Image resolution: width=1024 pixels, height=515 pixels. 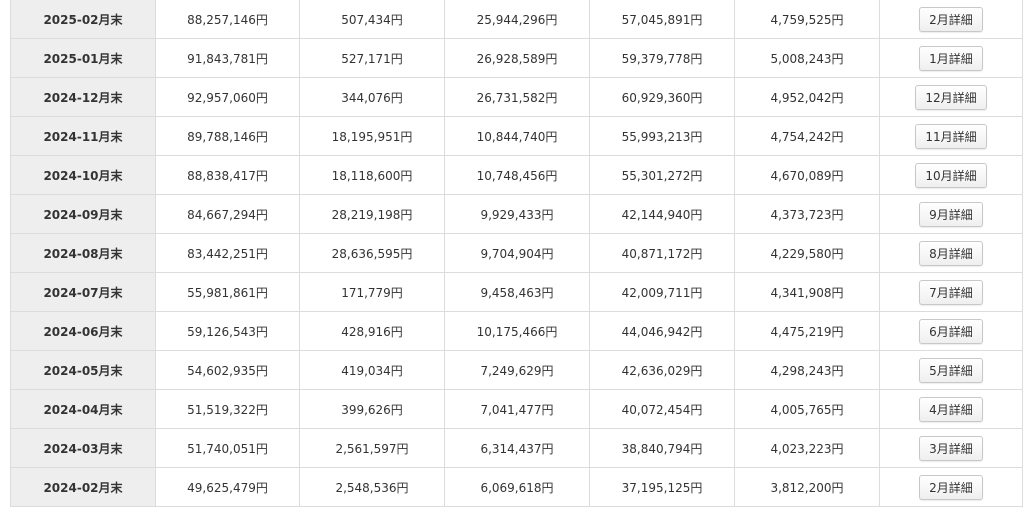 What do you see at coordinates (662, 19) in the screenshot?
I see `value-cell-4: 57,045,891円` at bounding box center [662, 19].